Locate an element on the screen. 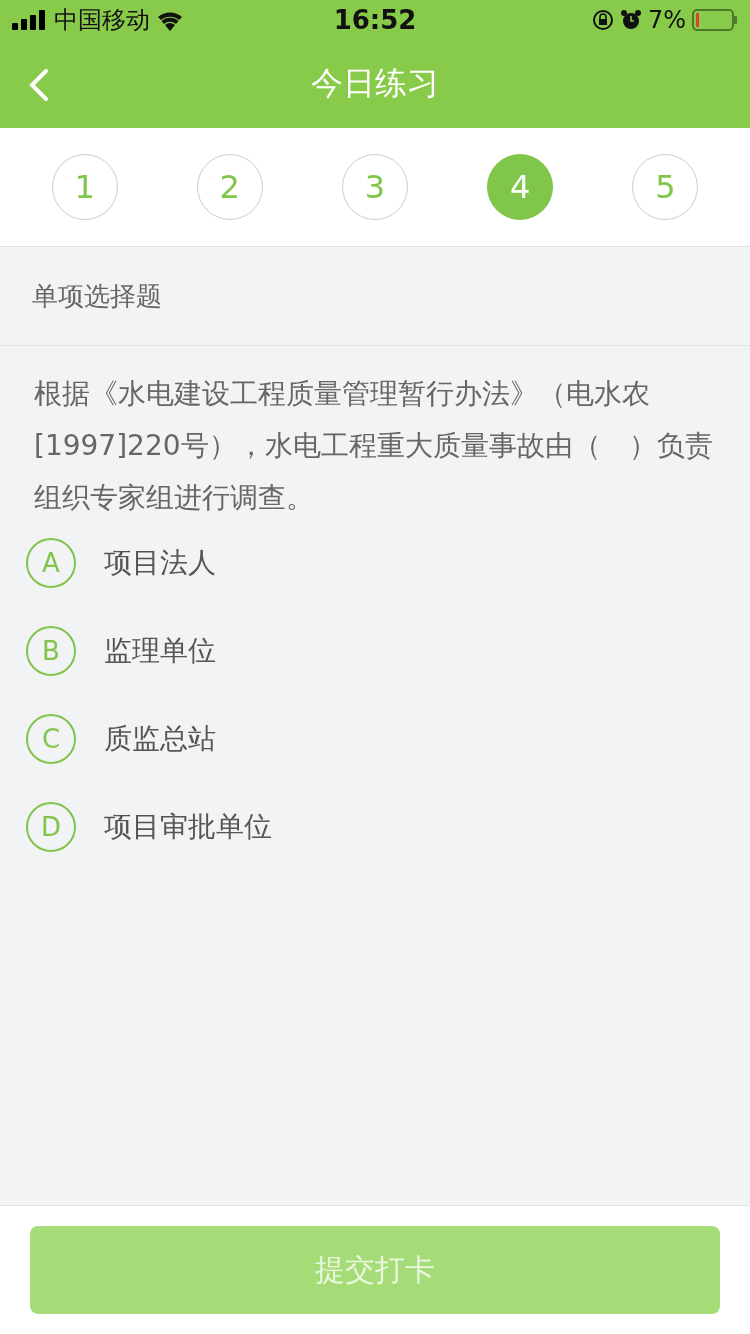  status-time: 16:52 is located at coordinates (375, 20).